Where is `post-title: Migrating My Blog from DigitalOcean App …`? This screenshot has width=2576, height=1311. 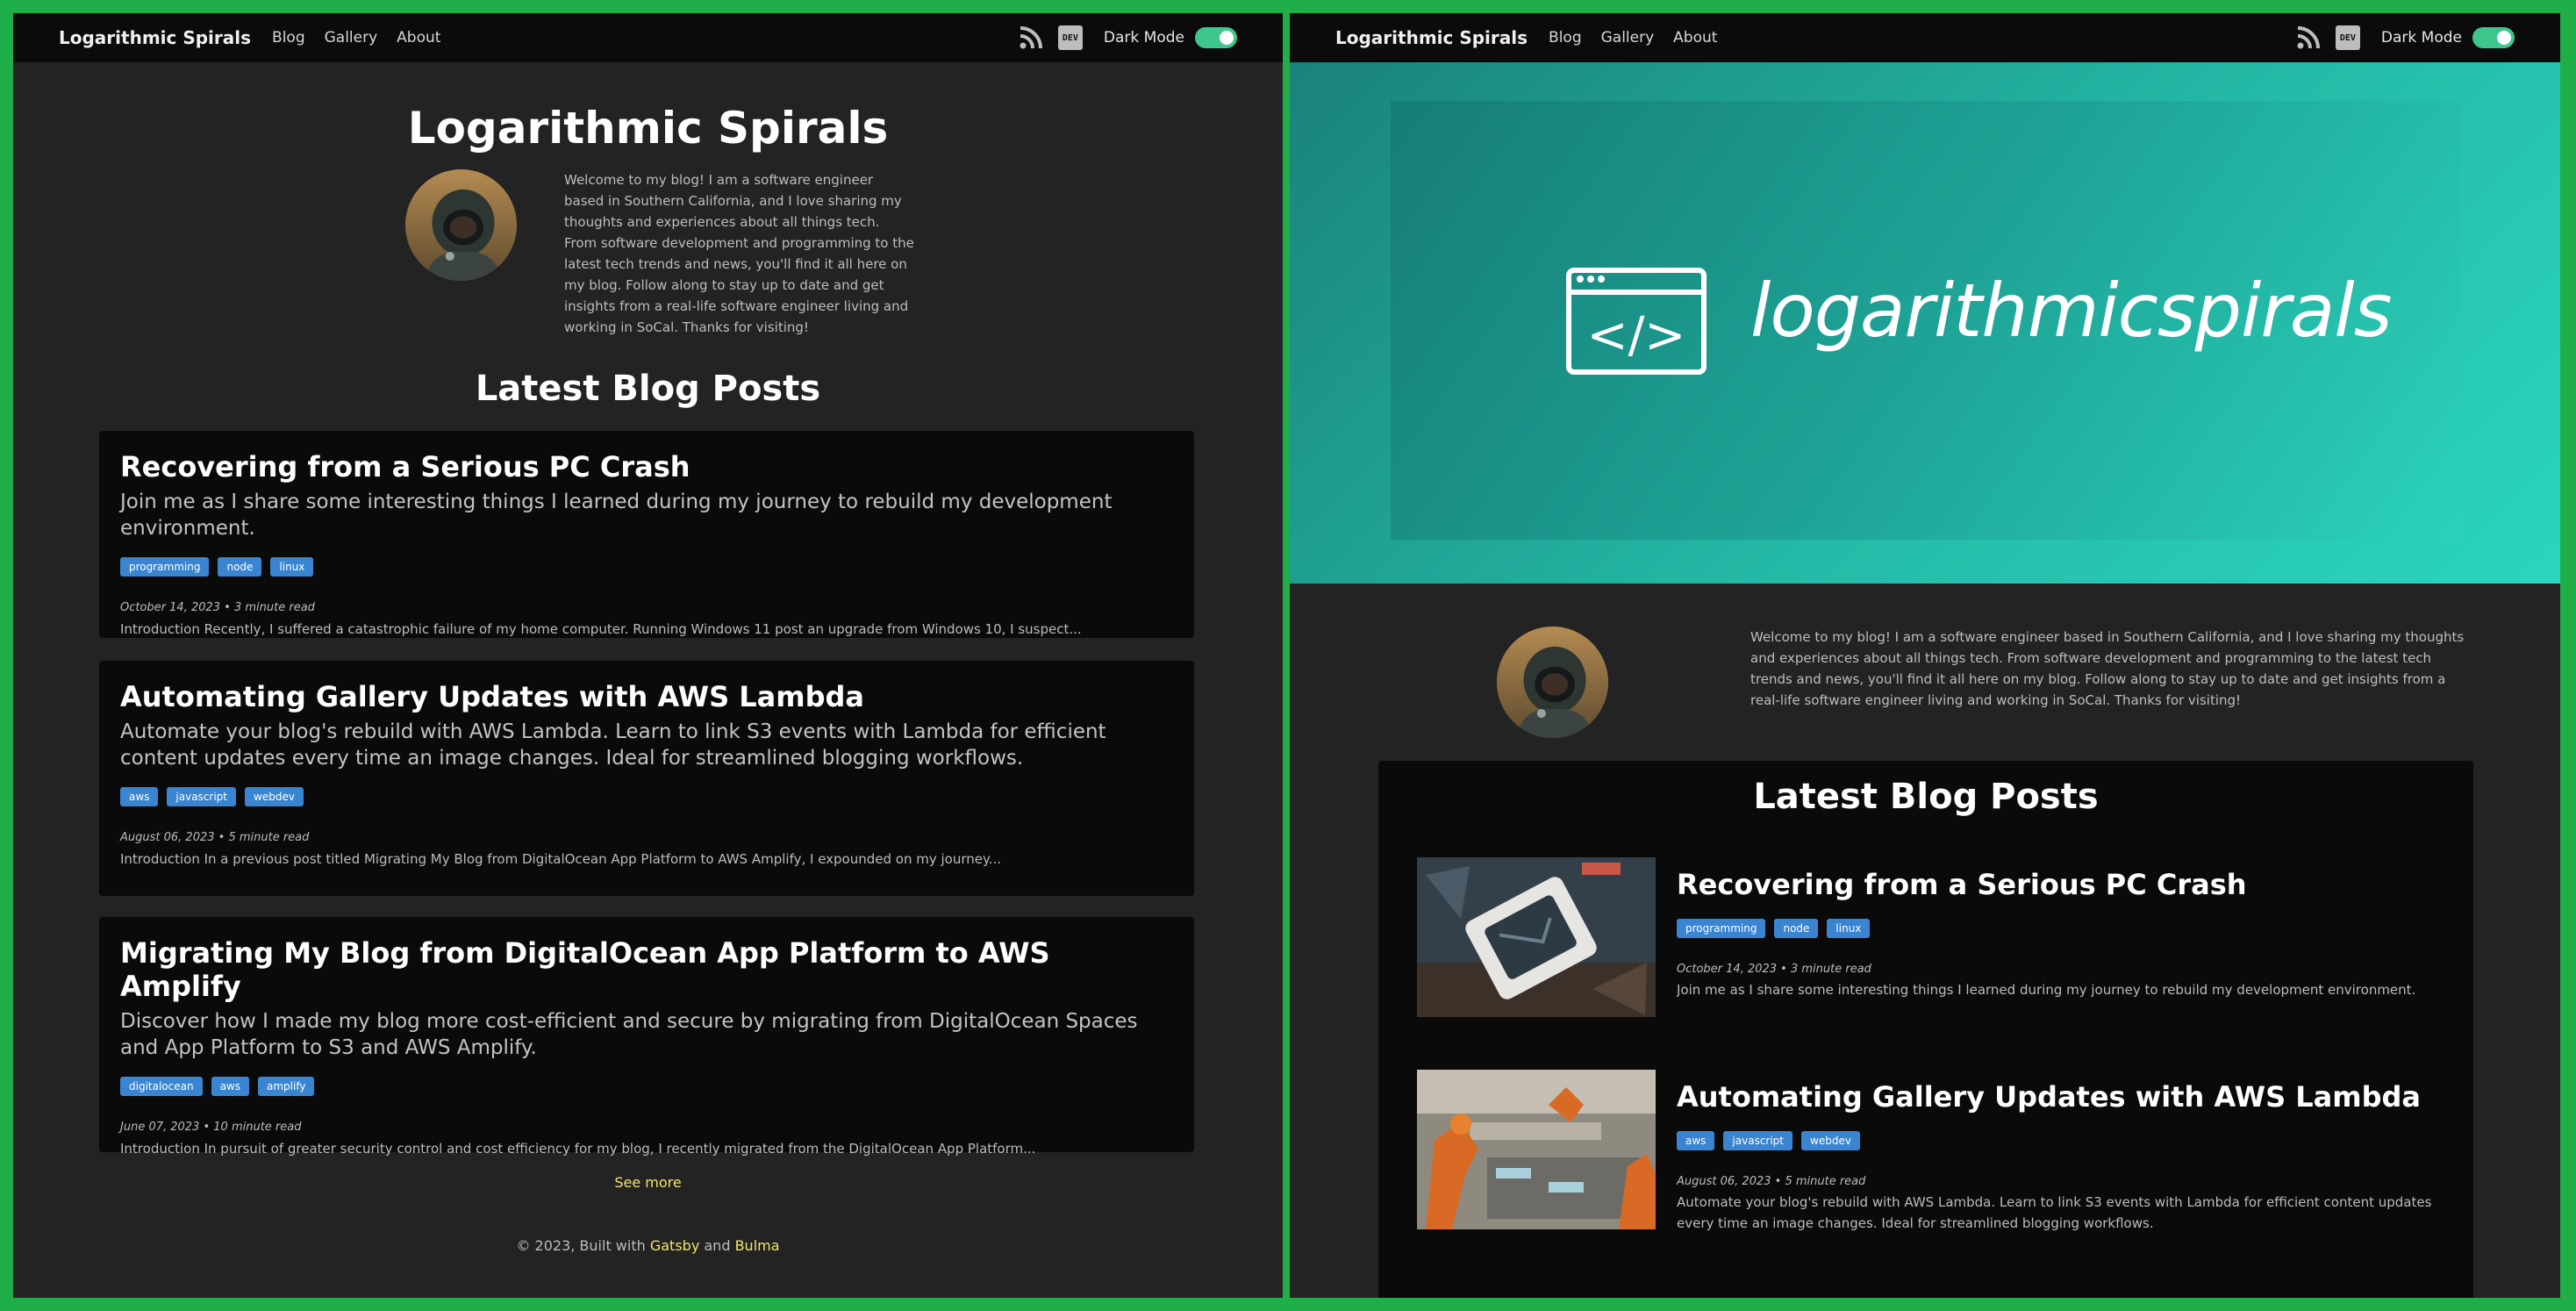
post-title: Migrating My Blog from DigitalOcean App … is located at coordinates (646, 970).